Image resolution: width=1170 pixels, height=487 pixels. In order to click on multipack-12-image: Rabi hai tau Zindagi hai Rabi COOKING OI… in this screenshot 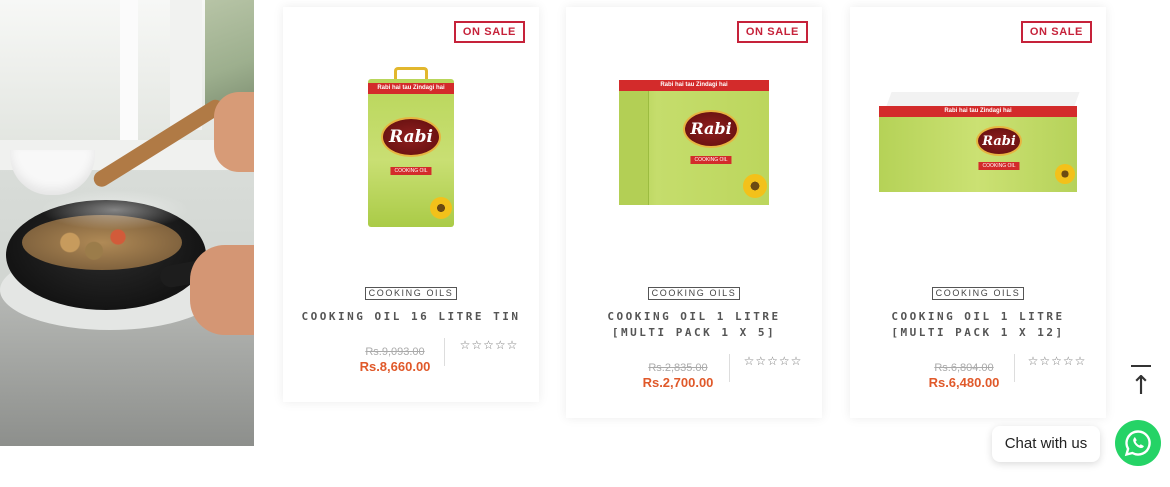, I will do `click(979, 142)`.